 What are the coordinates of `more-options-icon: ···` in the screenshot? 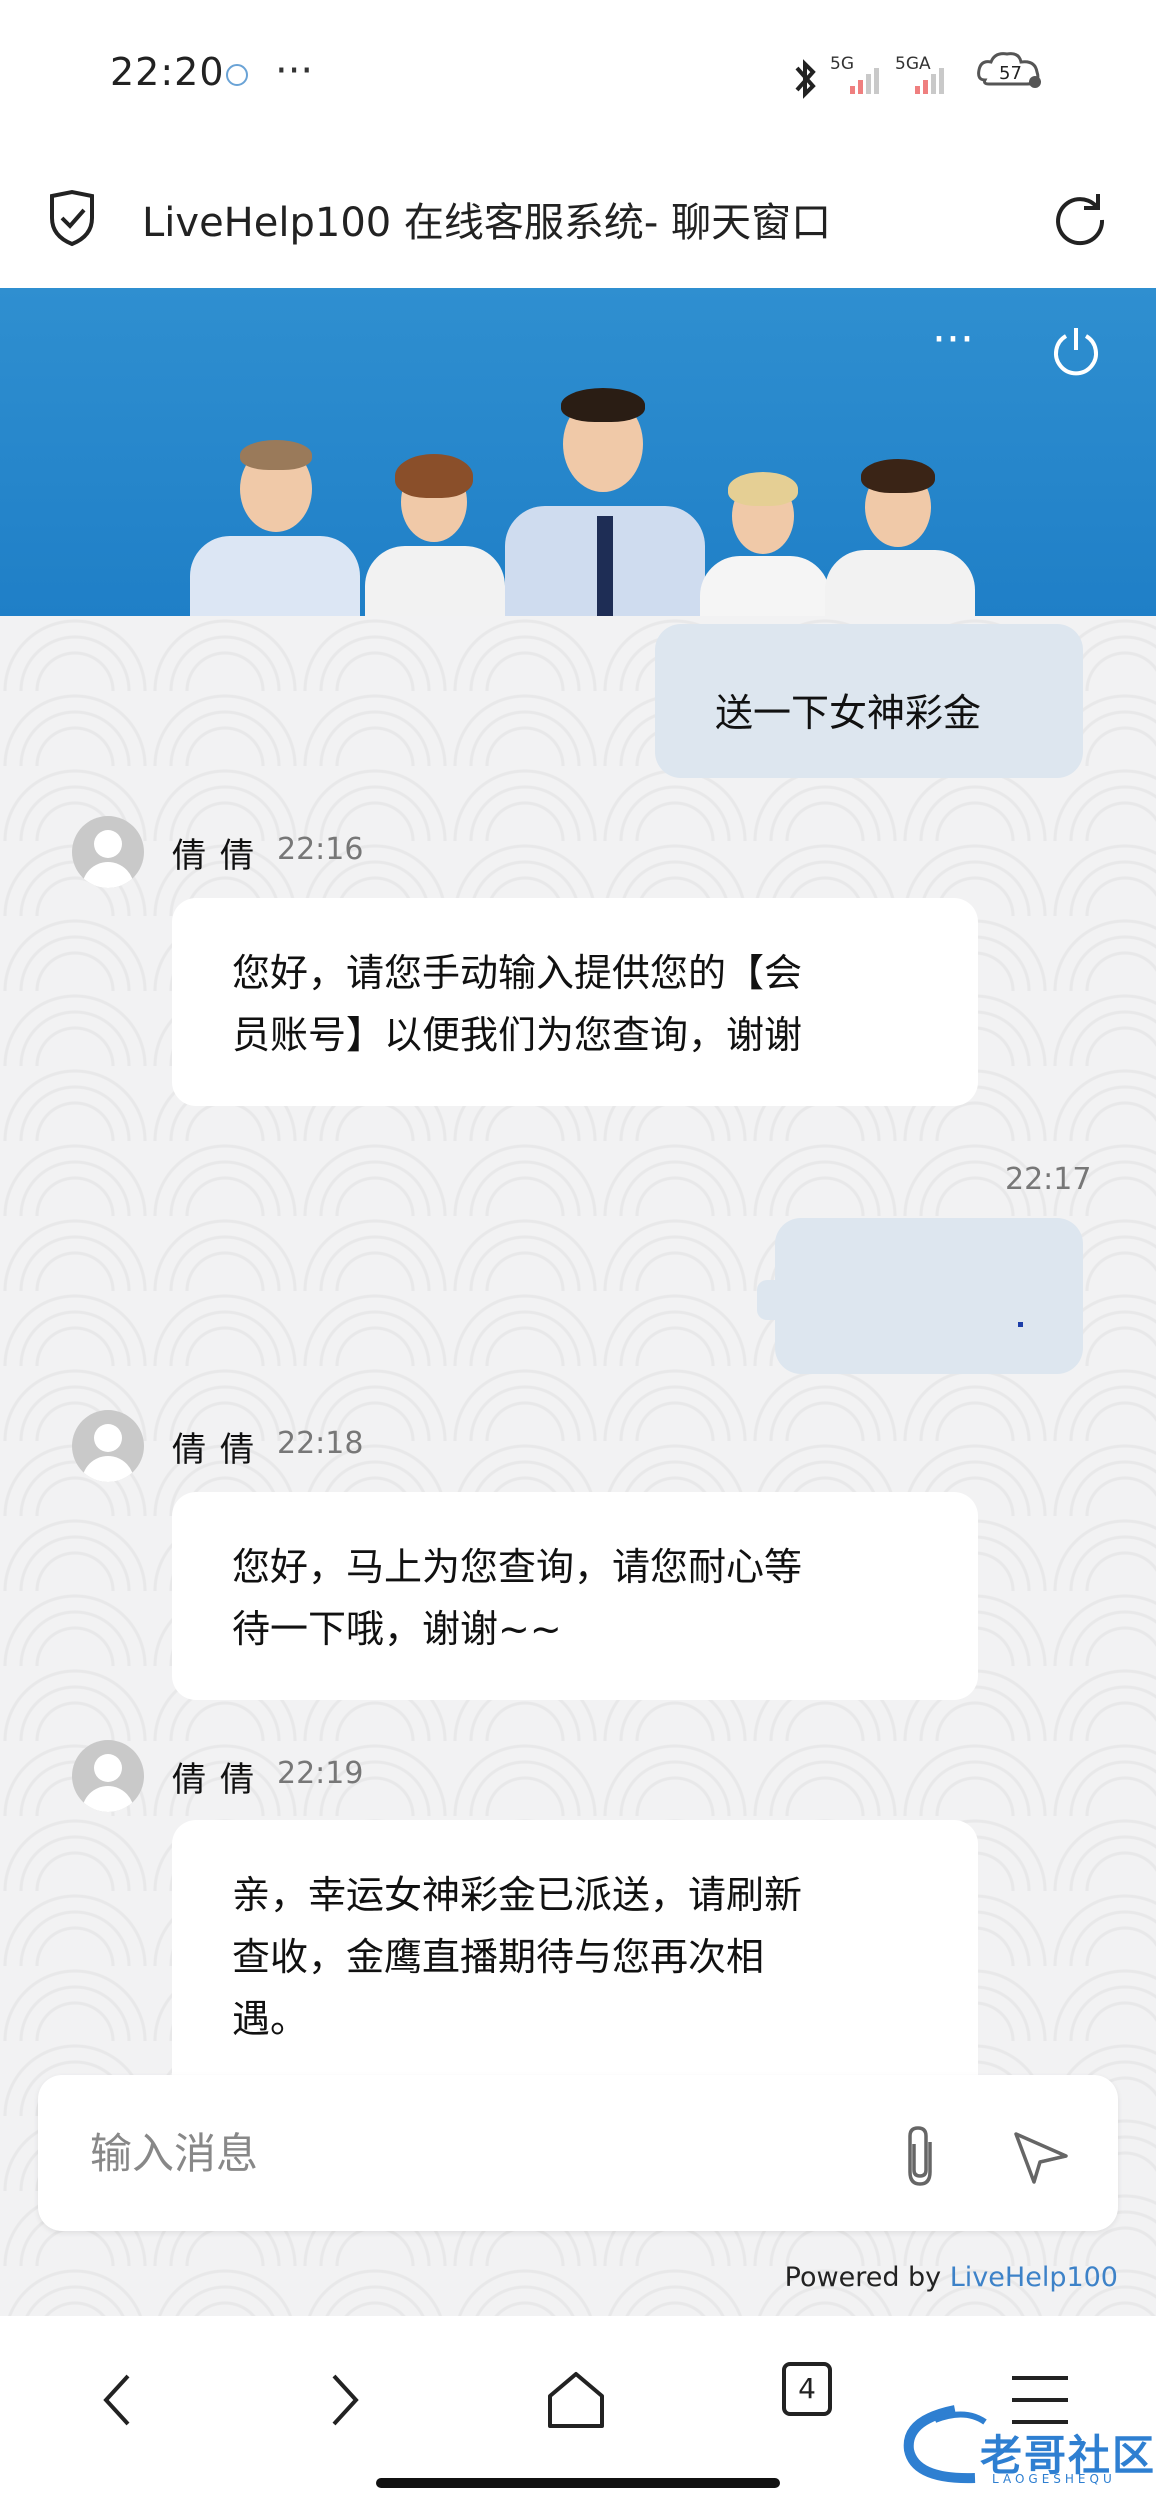 It's located at (962, 340).